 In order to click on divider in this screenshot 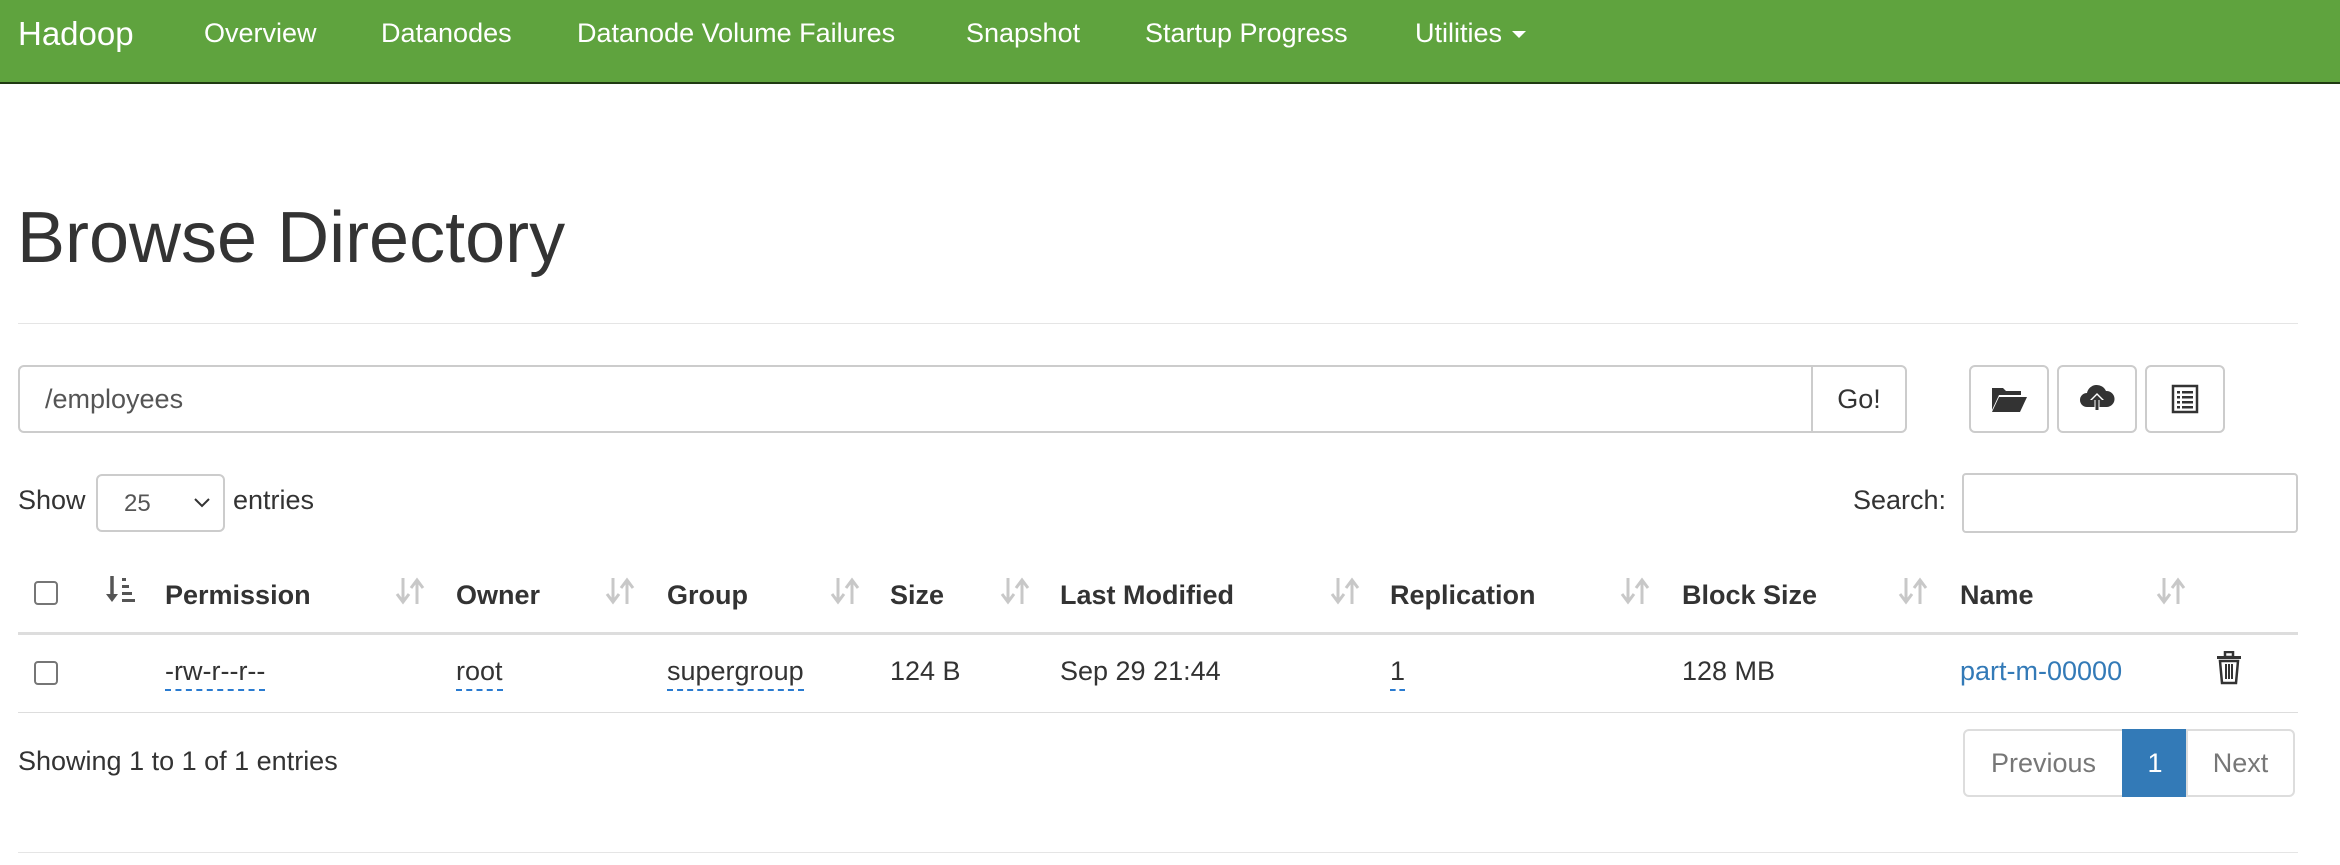, I will do `click(1158, 323)`.